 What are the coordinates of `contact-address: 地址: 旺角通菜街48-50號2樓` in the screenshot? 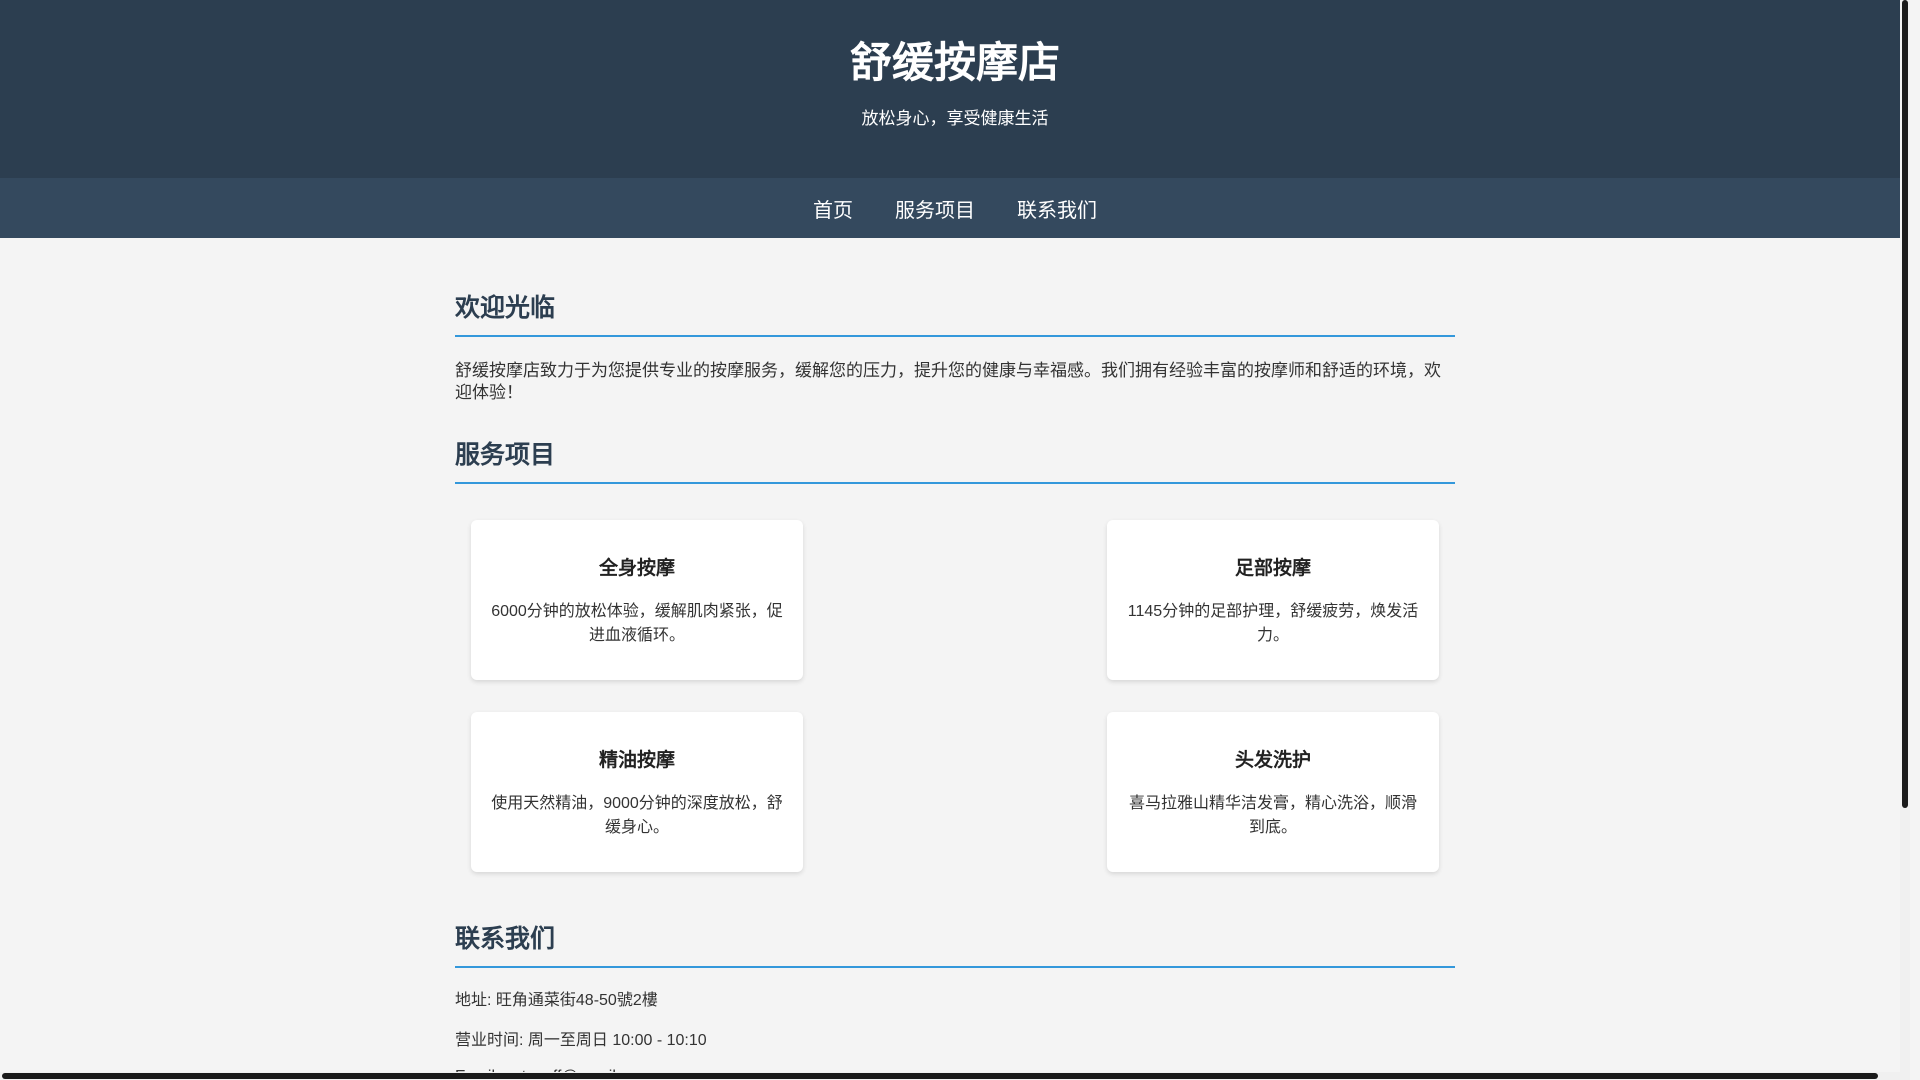 It's located at (556, 1000).